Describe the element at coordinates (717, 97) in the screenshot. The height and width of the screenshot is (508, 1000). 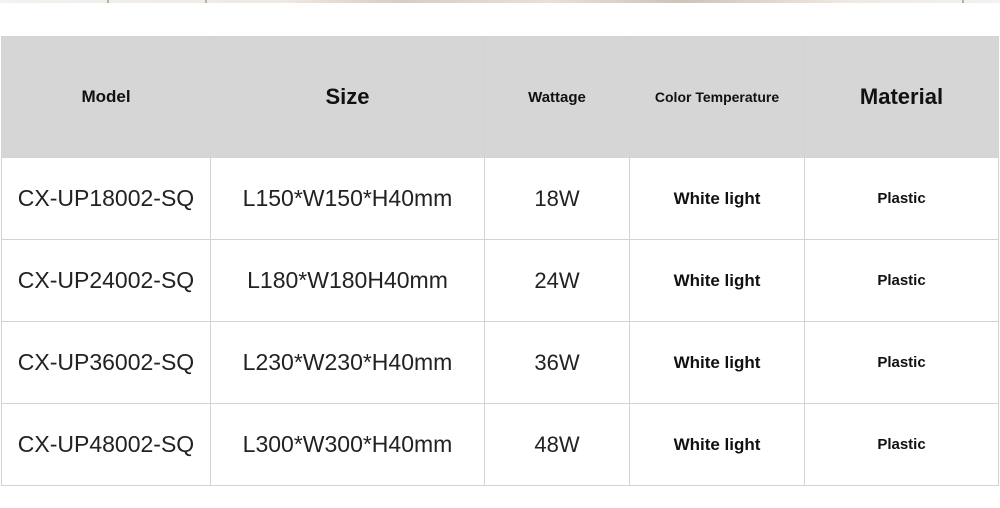
I see `header-color-temperature: Color Temperature` at that location.